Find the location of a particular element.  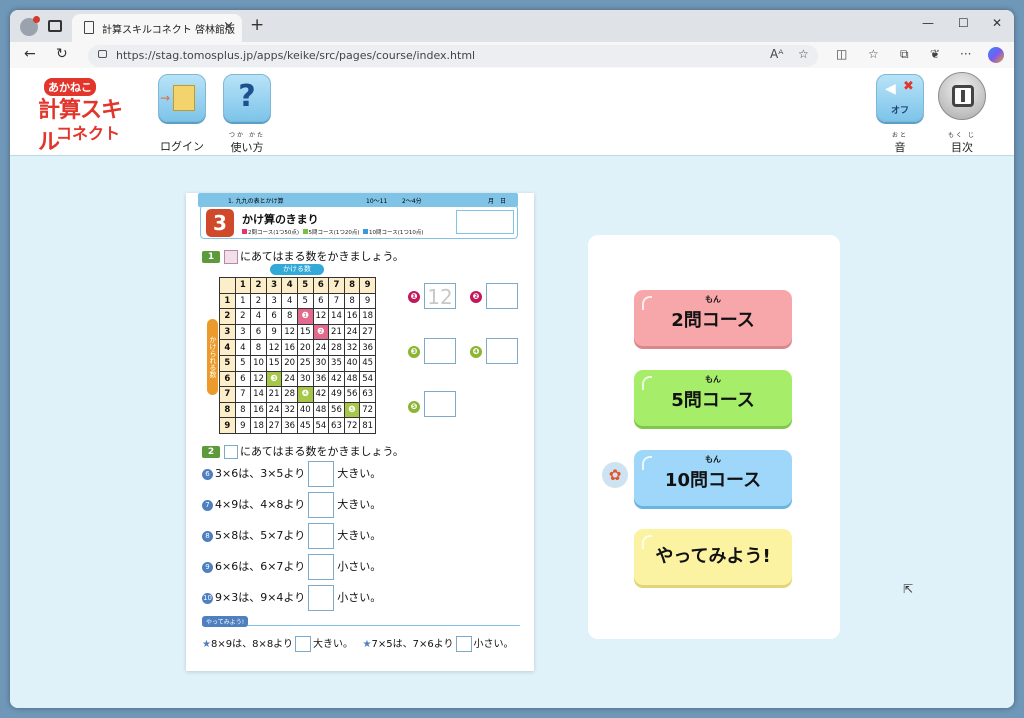

column-header: 3 is located at coordinates (274, 285).